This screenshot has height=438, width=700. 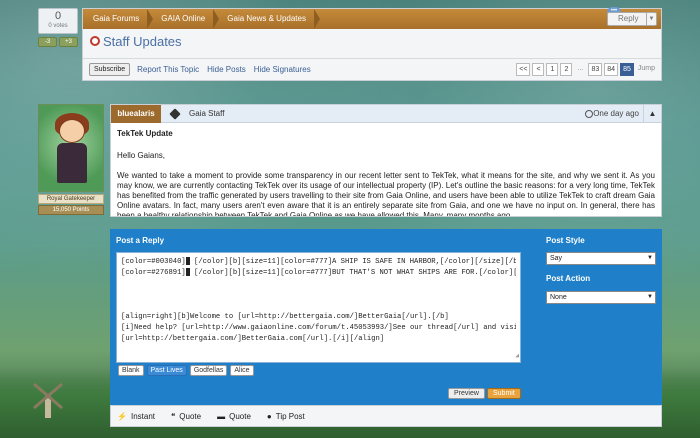 I want to click on post-tools-bar: ⚡ Instant ❝ Quote ▬ Quote ● Tip Post, so click(x=386, y=416).